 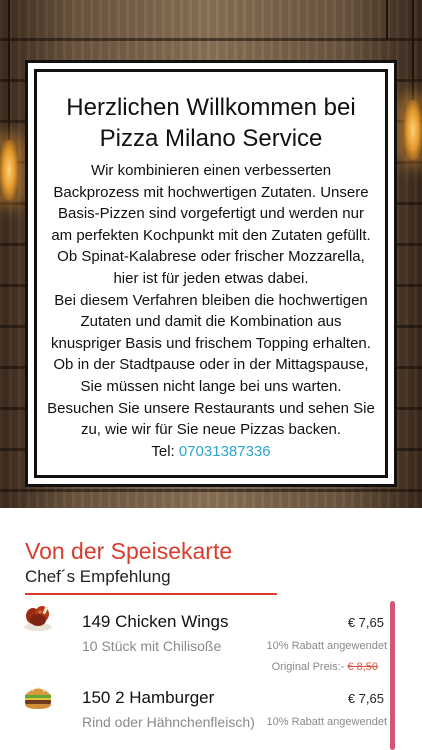 What do you see at coordinates (211, 107) in the screenshot?
I see `welcome-title-line1: Herzlichen Willkommen bei` at bounding box center [211, 107].